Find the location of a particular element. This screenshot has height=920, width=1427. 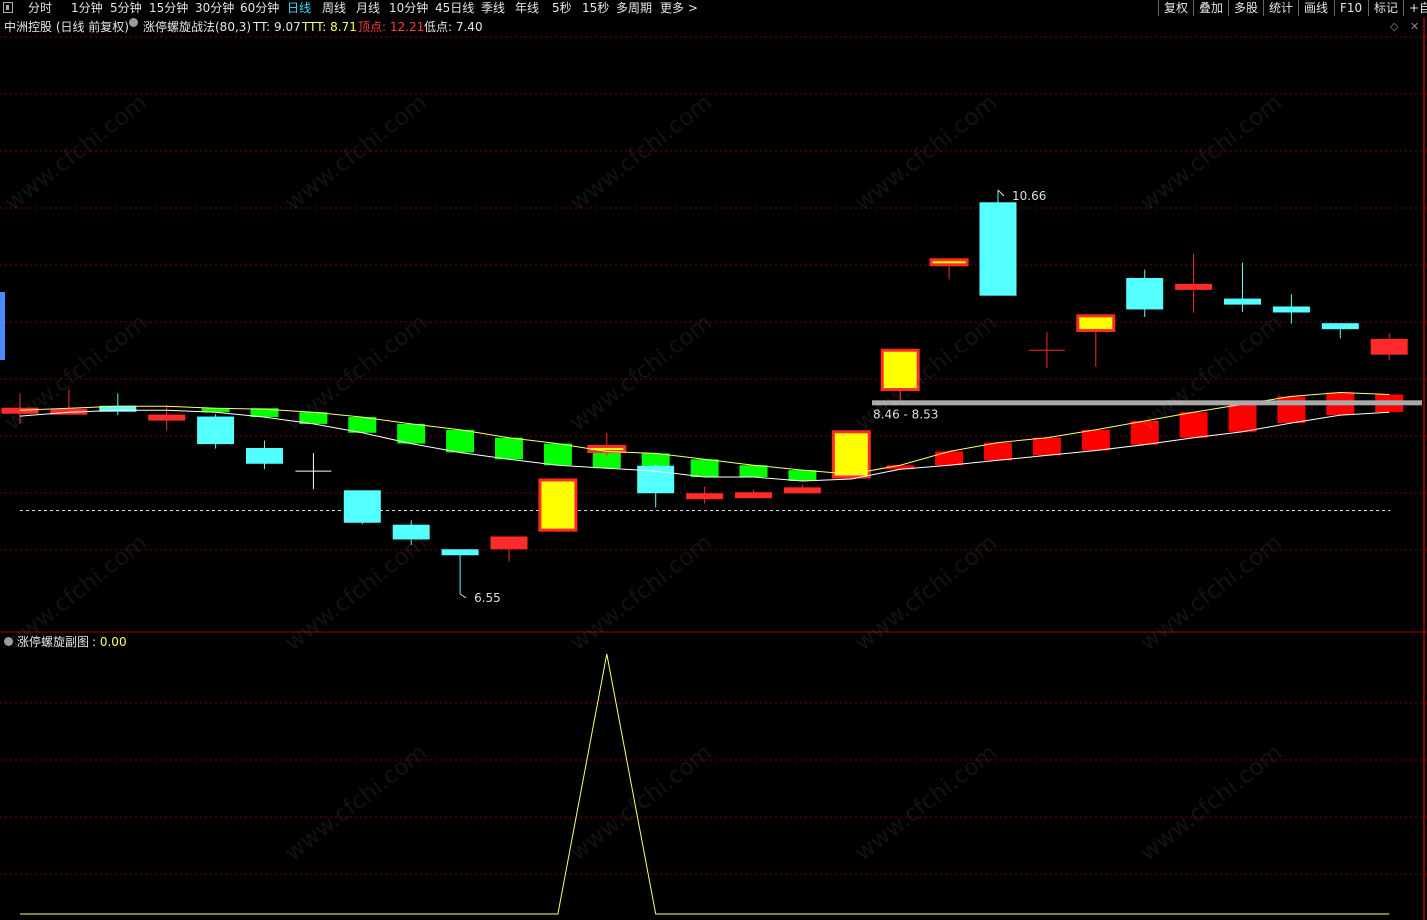

max-annotation: 10.66 is located at coordinates (1029, 196).